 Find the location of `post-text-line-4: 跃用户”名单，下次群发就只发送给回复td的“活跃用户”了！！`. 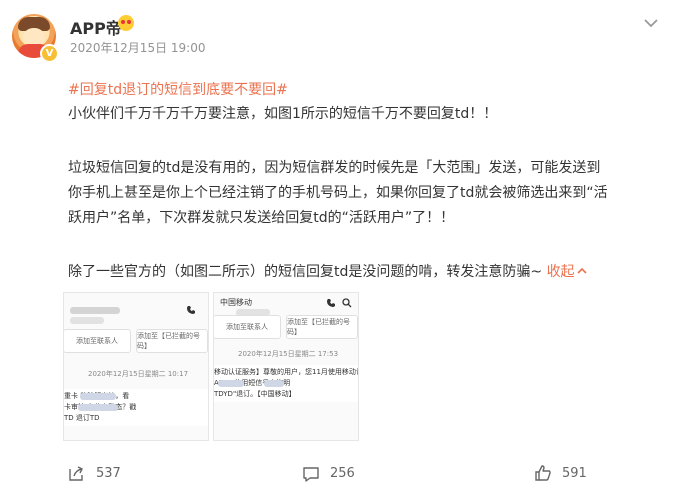

post-text-line-4: 跃用户”名单，下次群发就只发送给回复td的“活跃用户”了！！ is located at coordinates (261, 218).